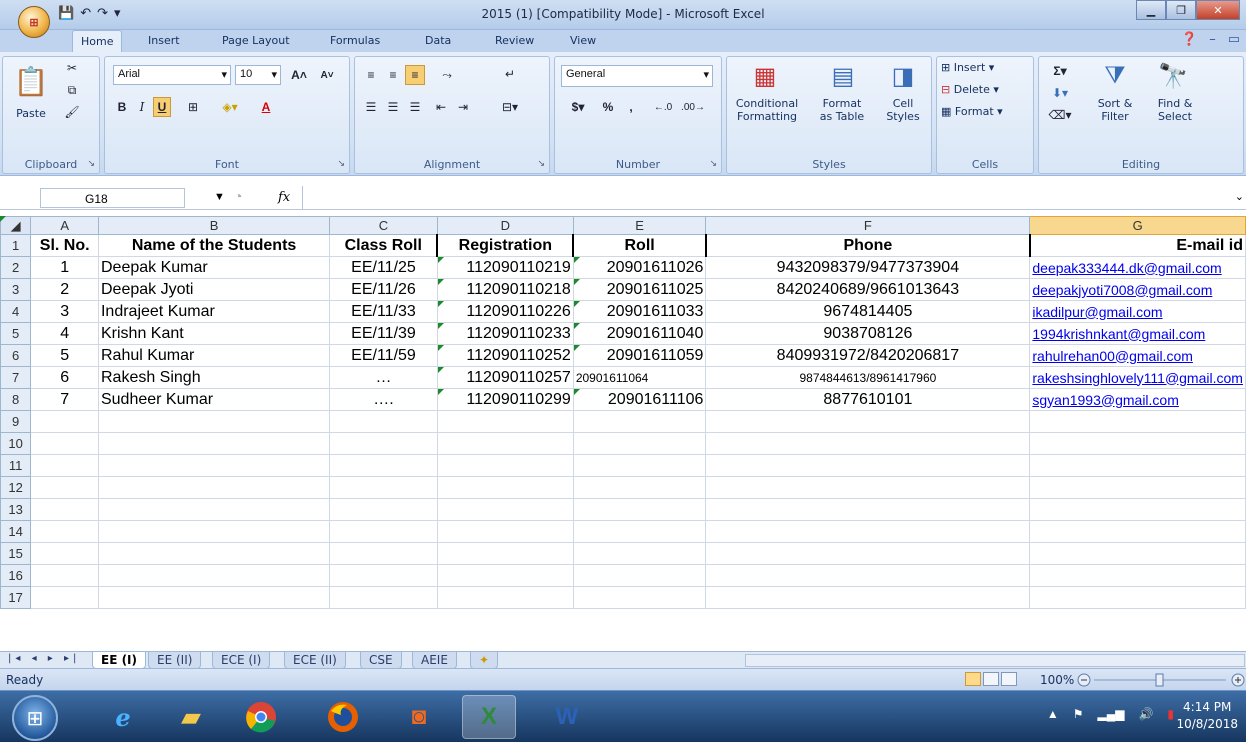  Describe the element at coordinates (1137, 399) in the screenshot. I see `cell-email: sgyan1993@gmail.com` at that location.